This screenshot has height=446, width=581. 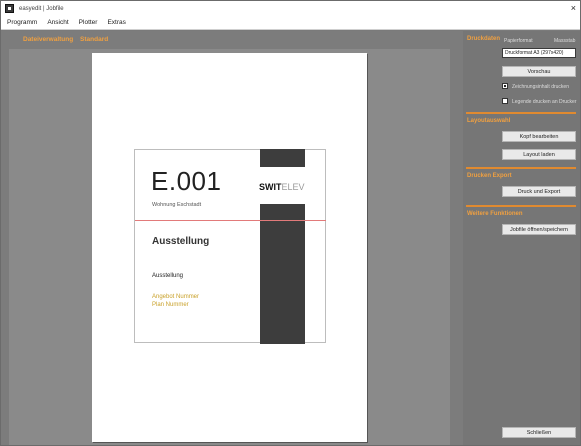 What do you see at coordinates (539, 191) in the screenshot?
I see `druck-export-button: Druck und Export` at bounding box center [539, 191].